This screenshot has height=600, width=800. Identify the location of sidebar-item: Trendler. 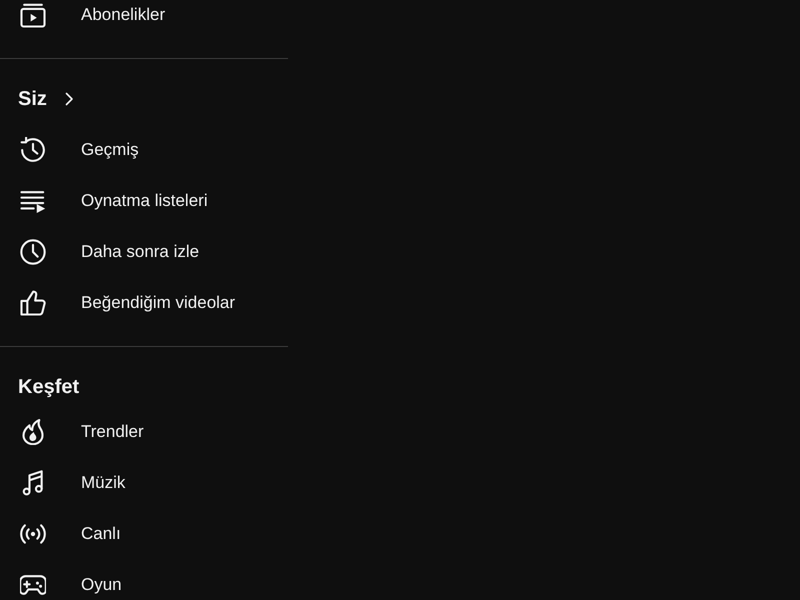
(144, 432).